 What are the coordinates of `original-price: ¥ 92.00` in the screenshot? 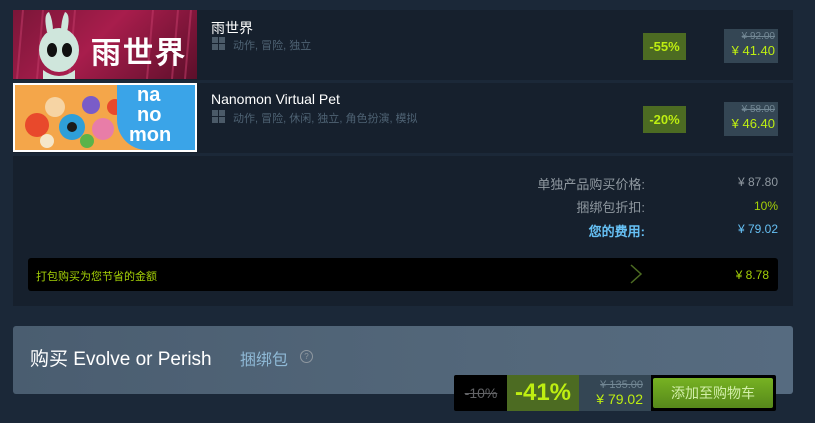 It's located at (758, 36).